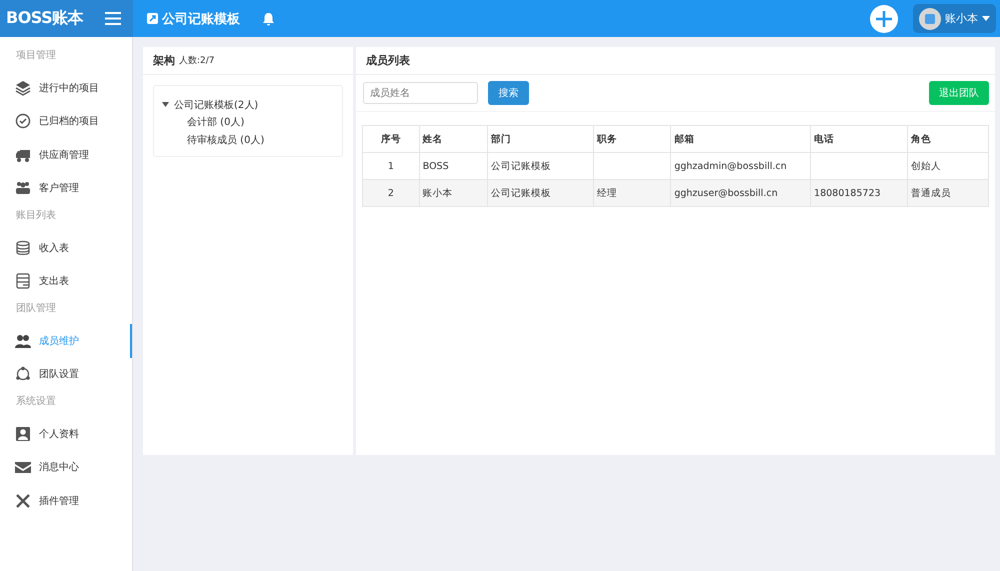  What do you see at coordinates (23, 121) in the screenshot?
I see `check-circle-icon` at bounding box center [23, 121].